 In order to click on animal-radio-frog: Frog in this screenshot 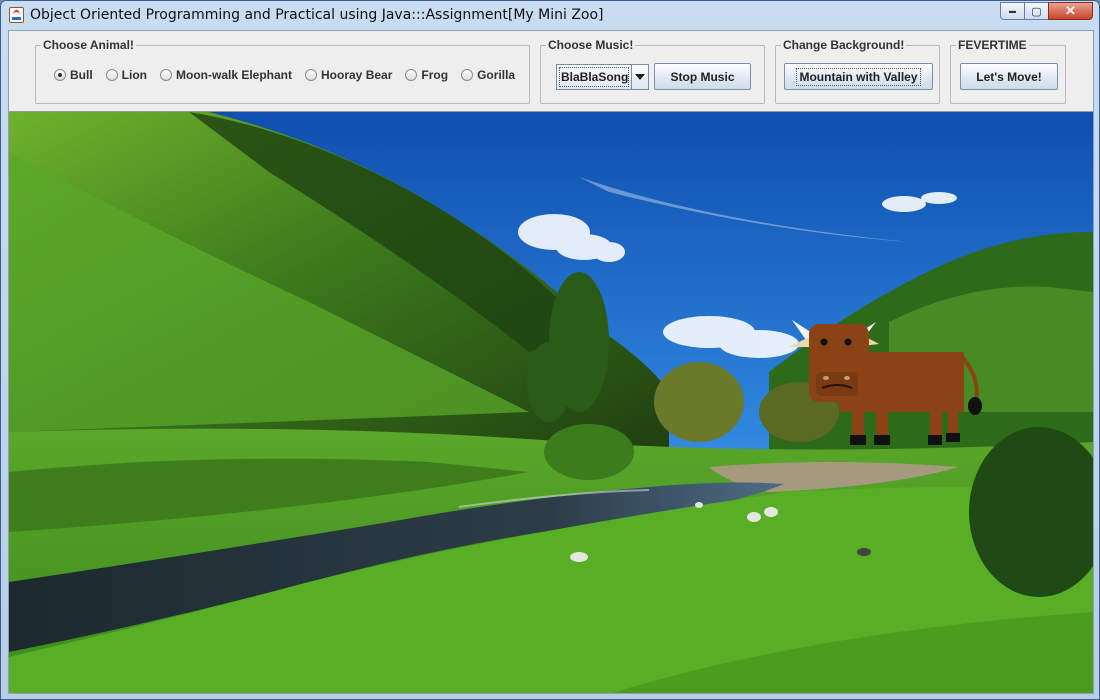, I will do `click(426, 75)`.